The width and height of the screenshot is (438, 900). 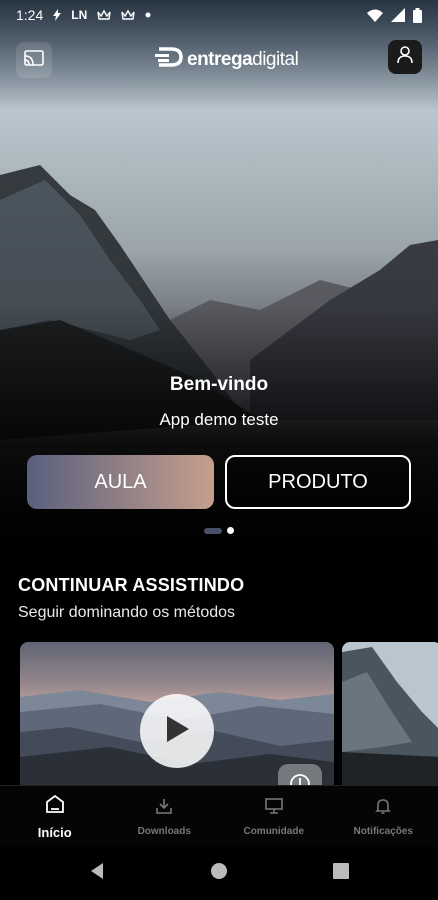 I want to click on dot-icon, so click(x=148, y=15).